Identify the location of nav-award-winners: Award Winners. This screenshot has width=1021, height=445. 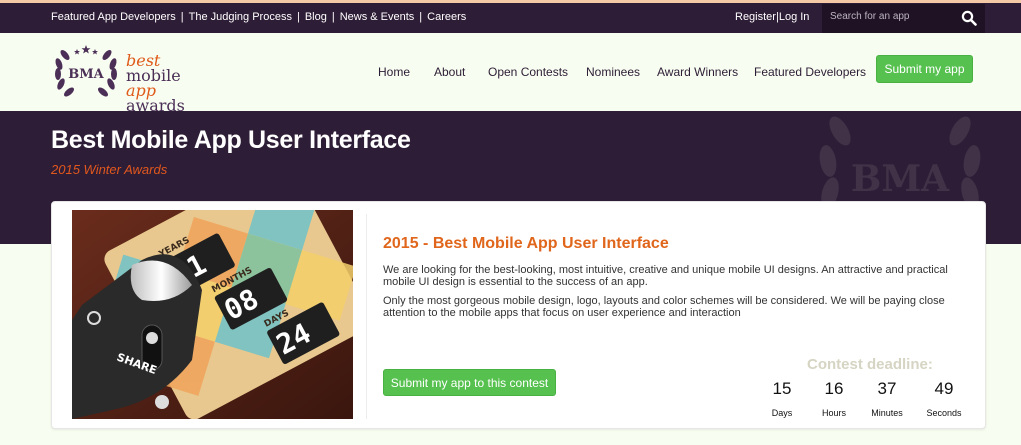
(697, 72).